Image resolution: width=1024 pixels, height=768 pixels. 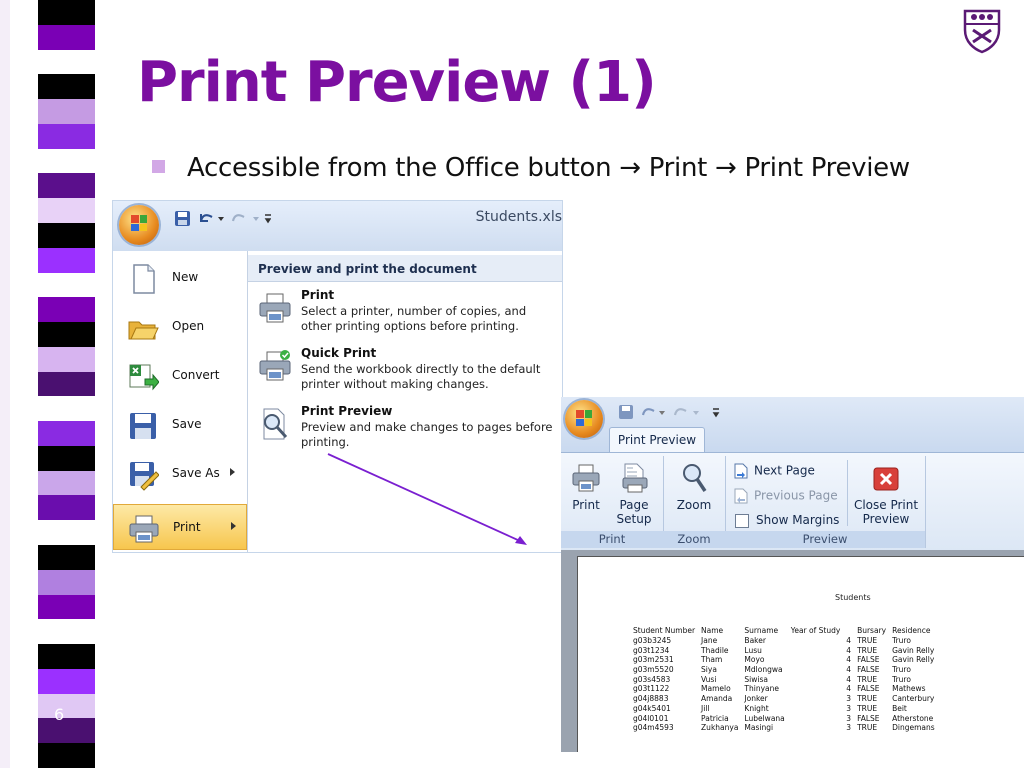 I want to click on magnifier-page-icon, so click(x=275, y=424).